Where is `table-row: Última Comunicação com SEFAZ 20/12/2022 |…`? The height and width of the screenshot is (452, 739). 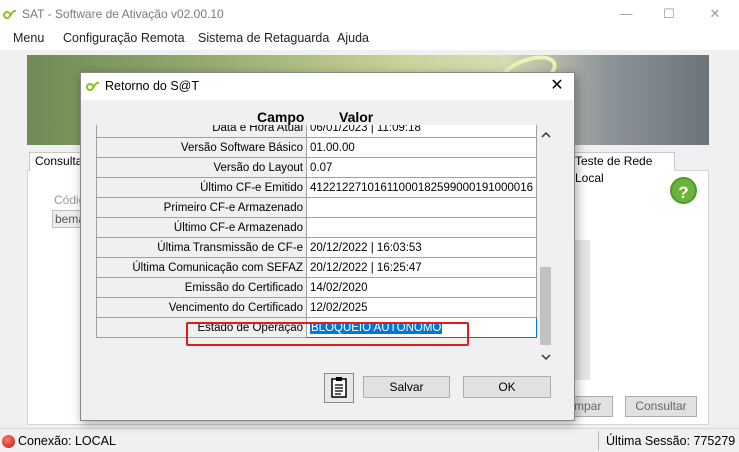 table-row: Última Comunicação com SEFAZ 20/12/2022 |… is located at coordinates (316, 267).